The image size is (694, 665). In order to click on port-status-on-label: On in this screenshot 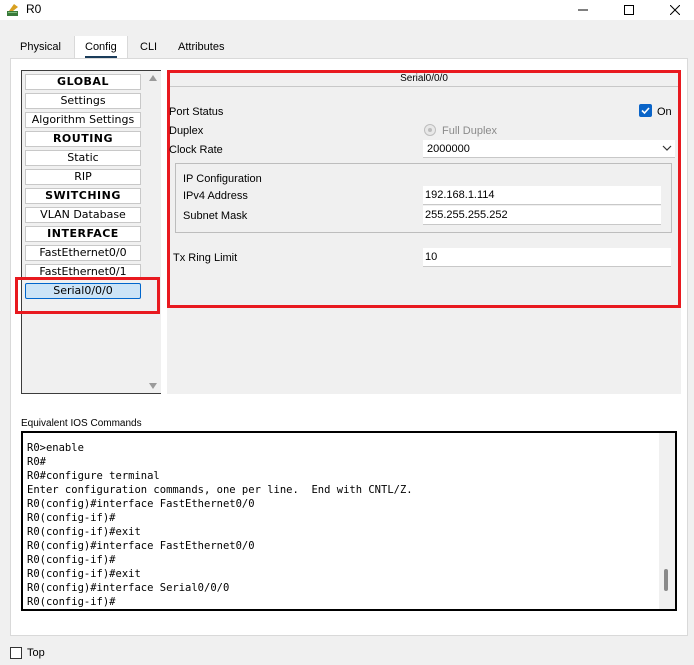, I will do `click(664, 112)`.